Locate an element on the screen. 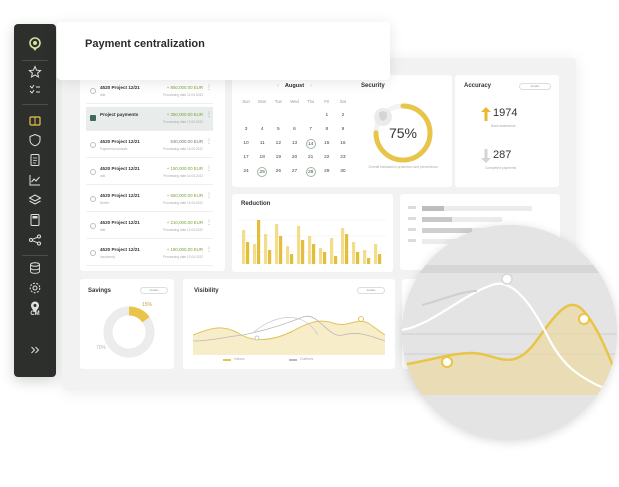 The image size is (619, 487). calendar-day: 12 is located at coordinates (278, 144).